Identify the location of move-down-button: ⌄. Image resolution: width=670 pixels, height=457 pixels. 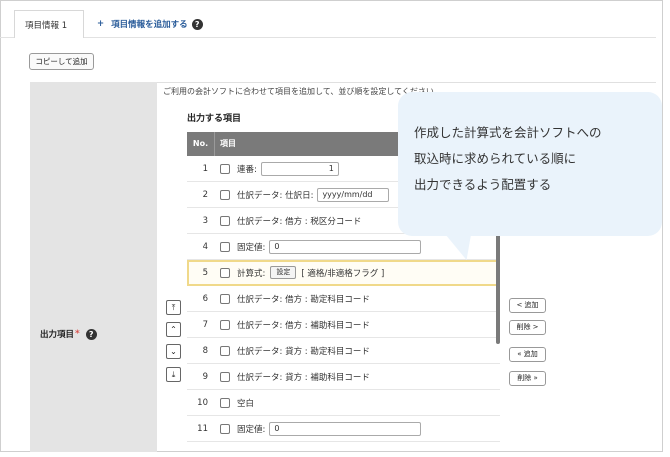
(173, 351).